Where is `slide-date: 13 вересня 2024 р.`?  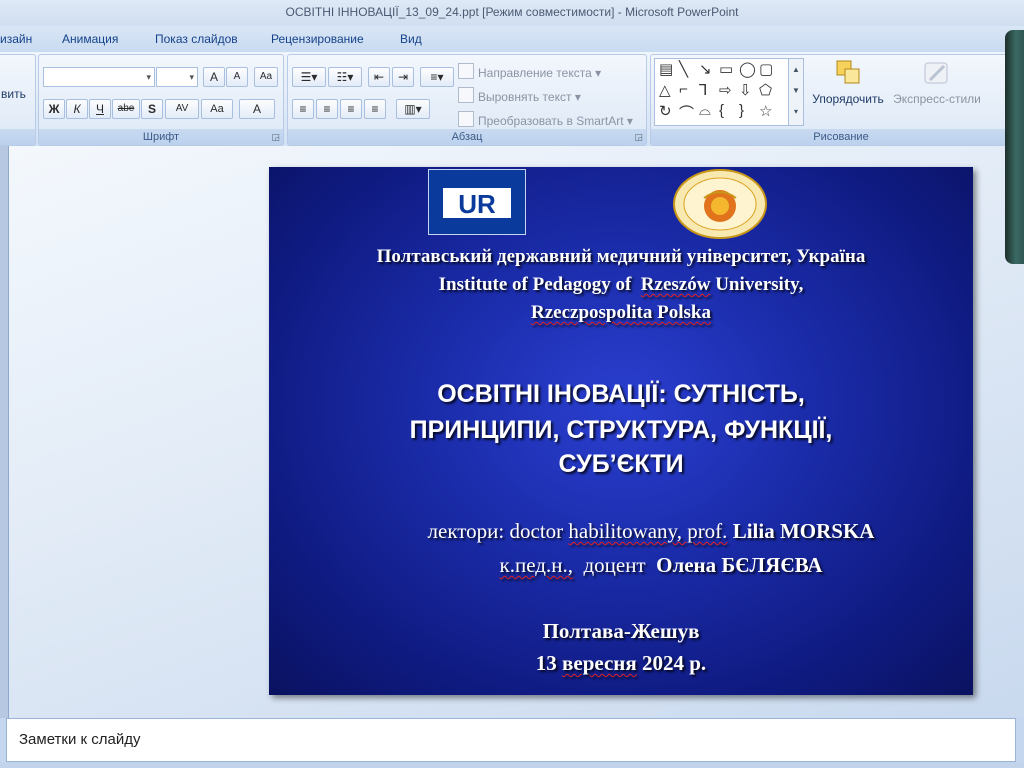
slide-date: 13 вересня 2024 р. is located at coordinates (621, 663).